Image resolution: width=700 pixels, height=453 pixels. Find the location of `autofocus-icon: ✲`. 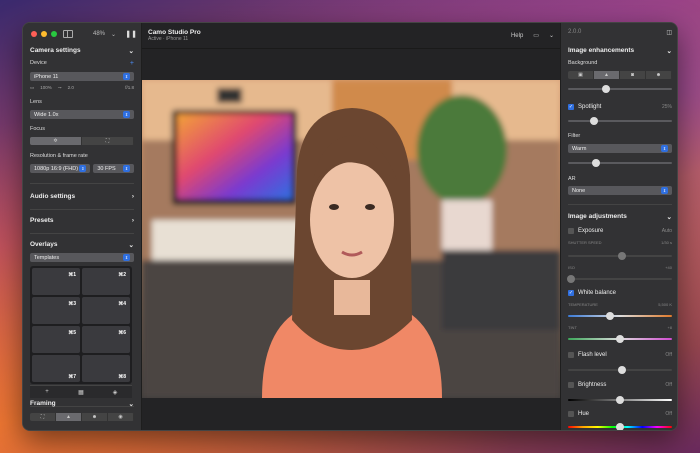

autofocus-icon: ✲ is located at coordinates (56, 141).